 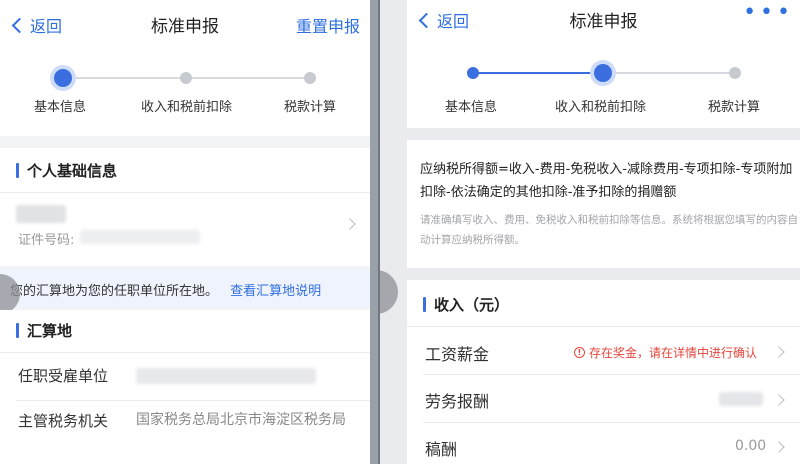 I want to click on section-title-income: 收入（元）, so click(x=466, y=304).